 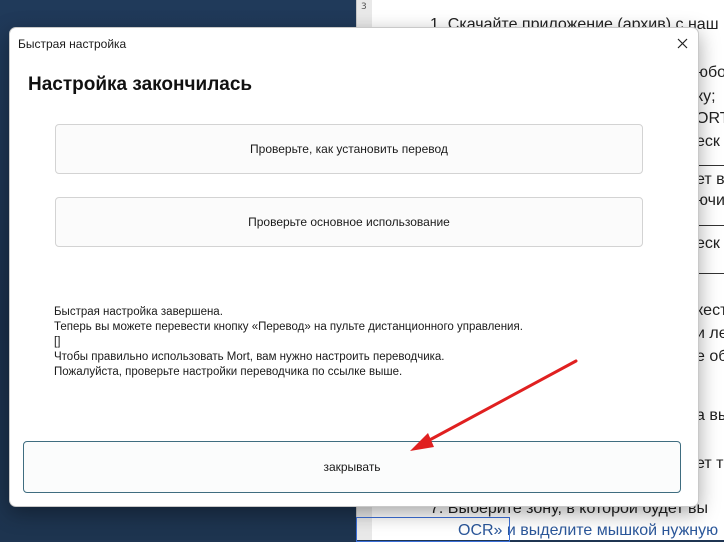 What do you see at coordinates (138, 312) in the screenshot?
I see `message-line: Быстрая настройка завершена.` at bounding box center [138, 312].